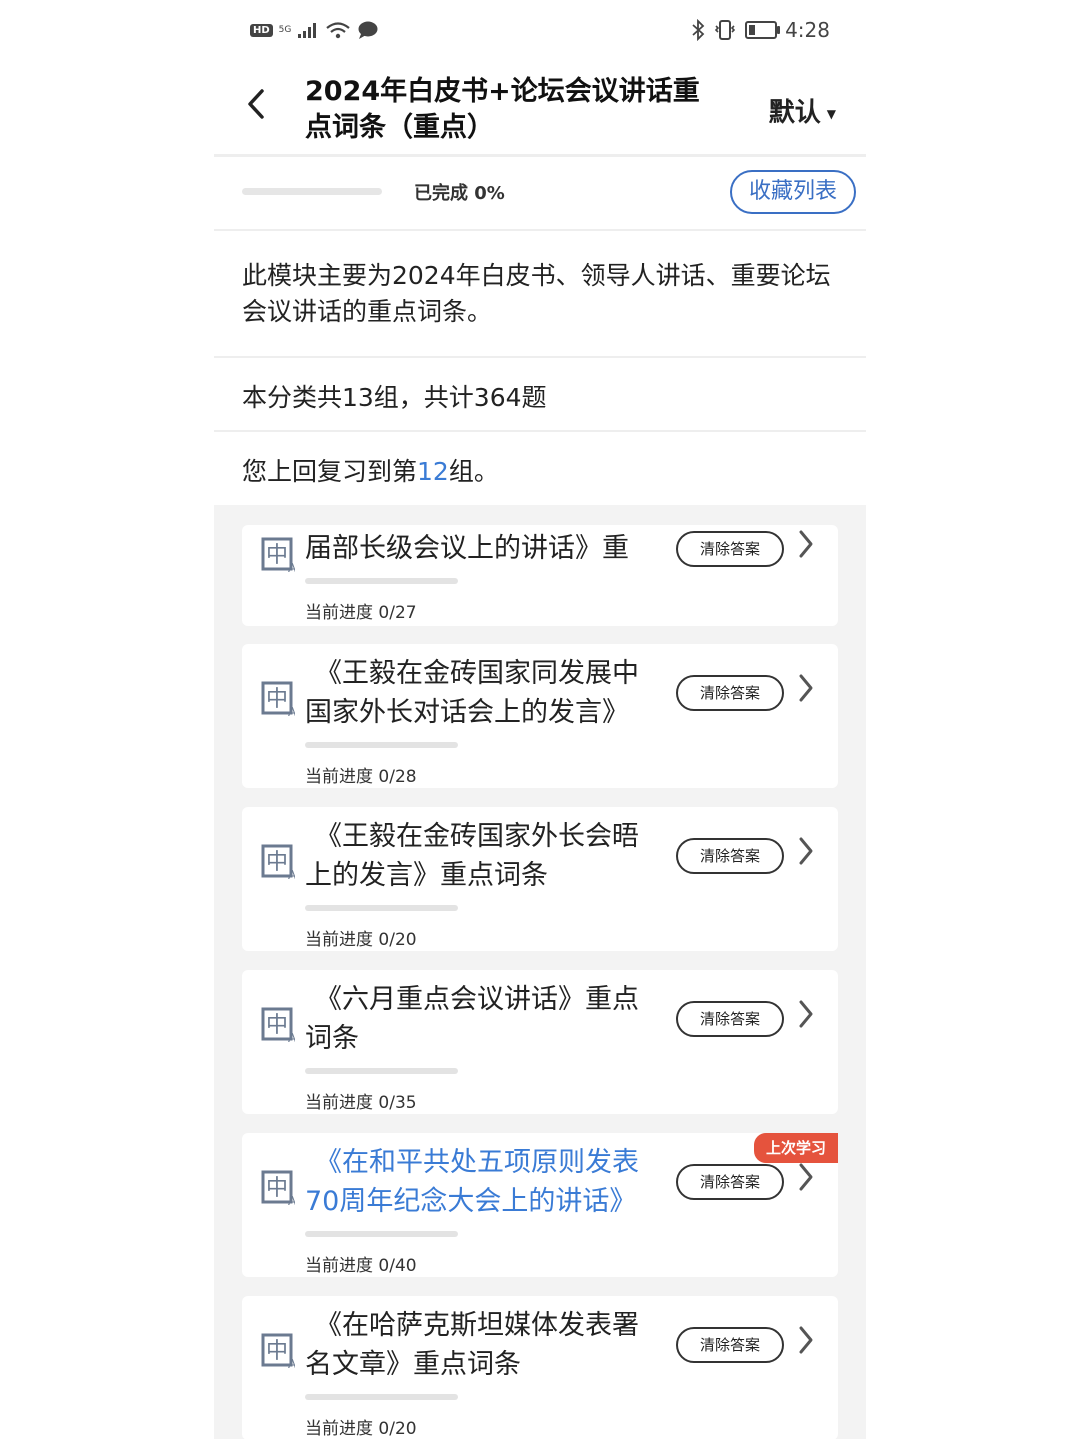 This screenshot has height=1439, width=1080. What do you see at coordinates (536, 293) in the screenshot?
I see `module-description: 此模块主要为2024年白皮书、领导人讲话、重要论坛会议讲话的重点词条。` at bounding box center [536, 293].